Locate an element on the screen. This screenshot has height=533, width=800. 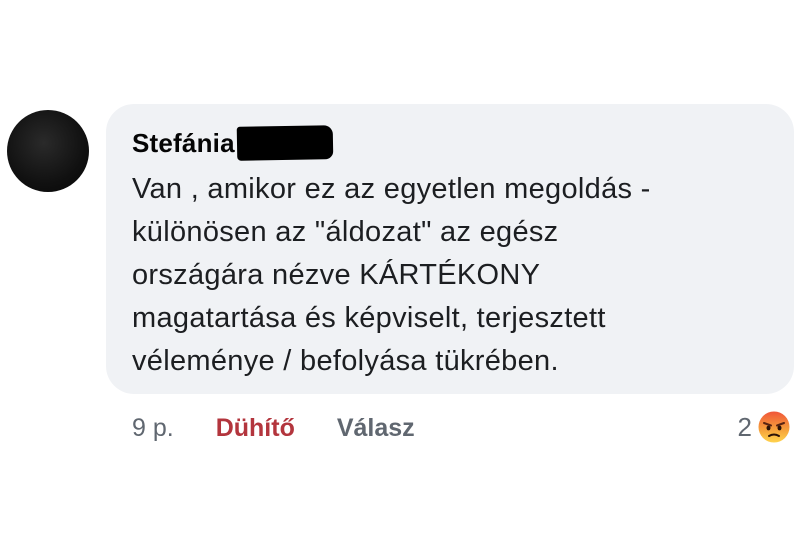
author-row: Stefánia is located at coordinates (453, 143).